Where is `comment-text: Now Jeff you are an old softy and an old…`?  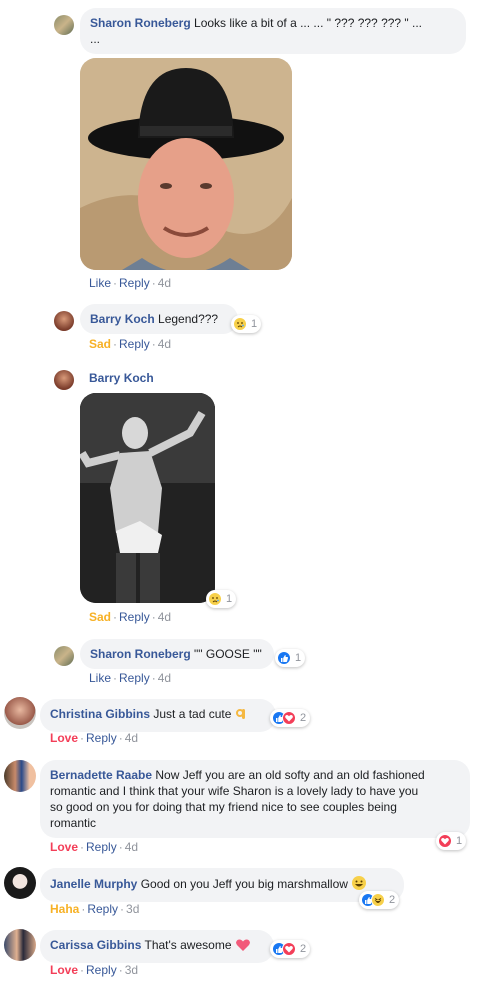
comment-text: Now Jeff you are an old softy and an old… is located at coordinates (290, 775).